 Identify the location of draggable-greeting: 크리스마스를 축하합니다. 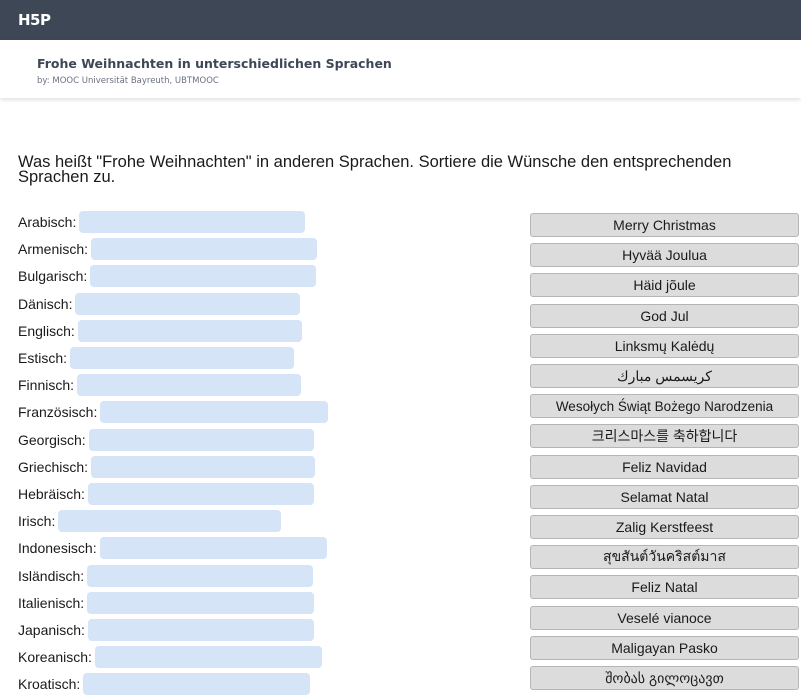
(664, 436).